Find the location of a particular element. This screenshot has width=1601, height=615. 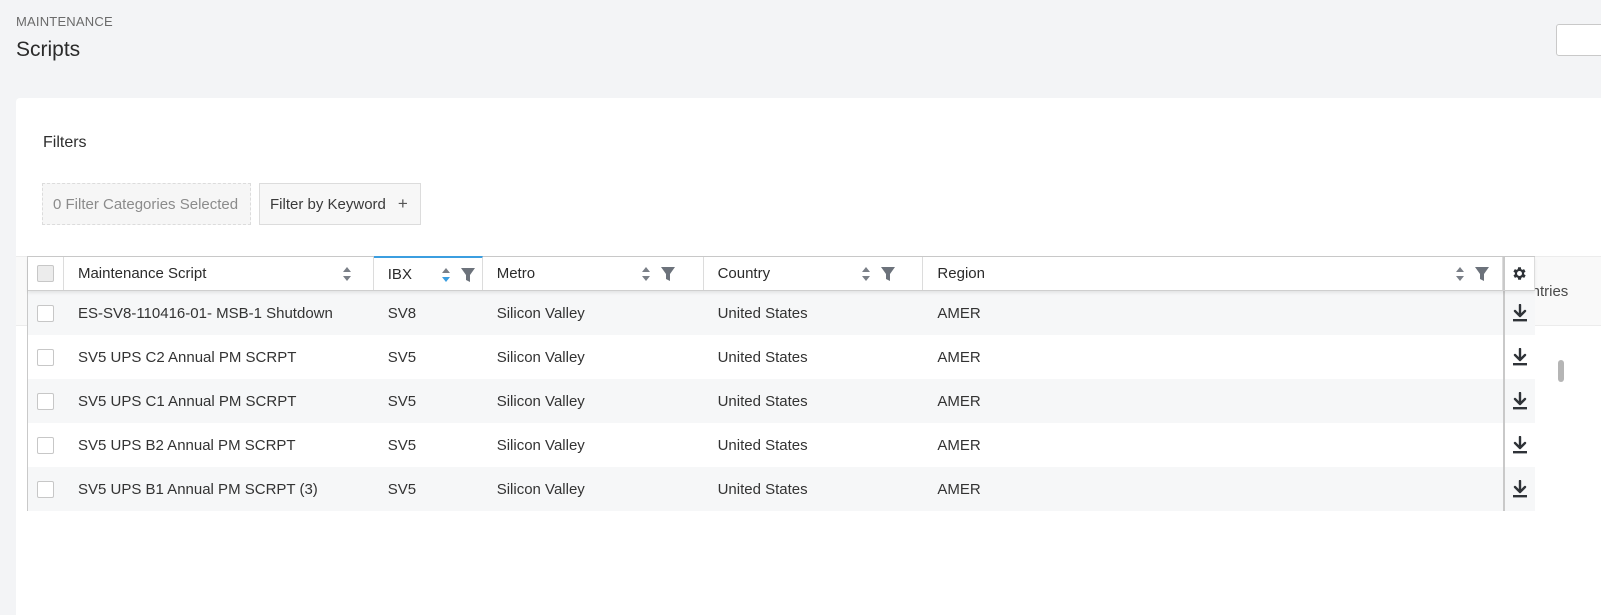

gear-icon is located at coordinates (1519, 273).